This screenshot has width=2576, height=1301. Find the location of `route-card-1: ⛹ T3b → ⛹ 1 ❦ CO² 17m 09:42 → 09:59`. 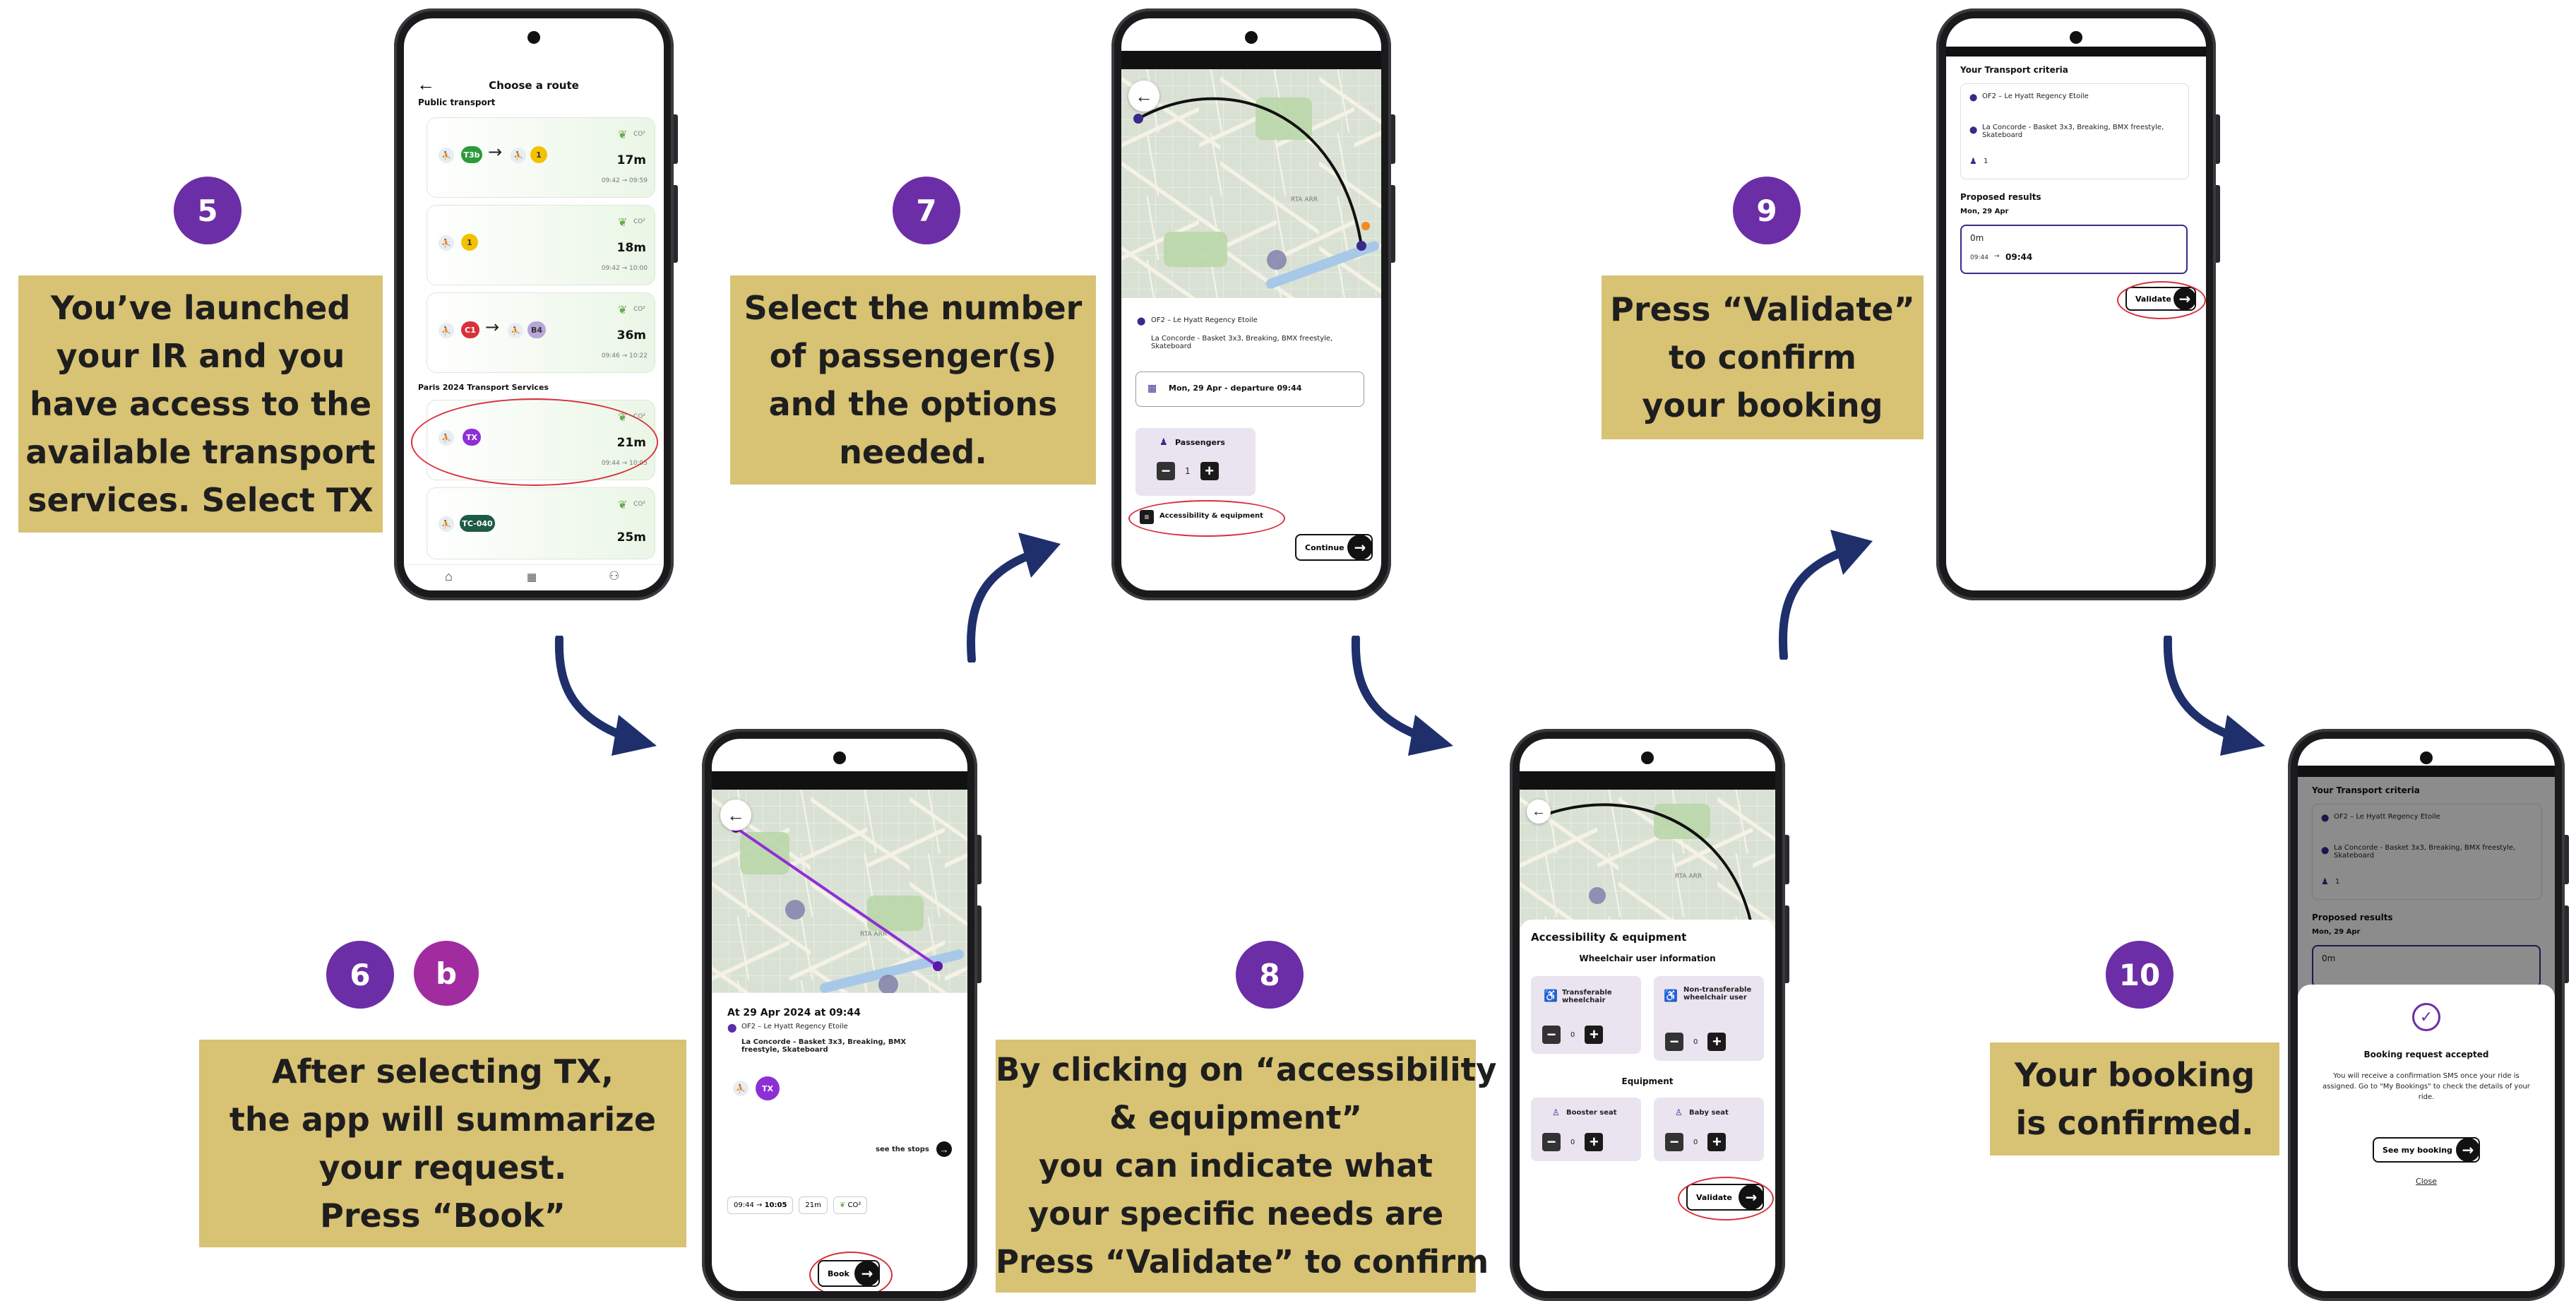

route-card-1: ⛹ T3b → ⛹ 1 ❦ CO² 17m 09:42 → 09:59 is located at coordinates (541, 157).